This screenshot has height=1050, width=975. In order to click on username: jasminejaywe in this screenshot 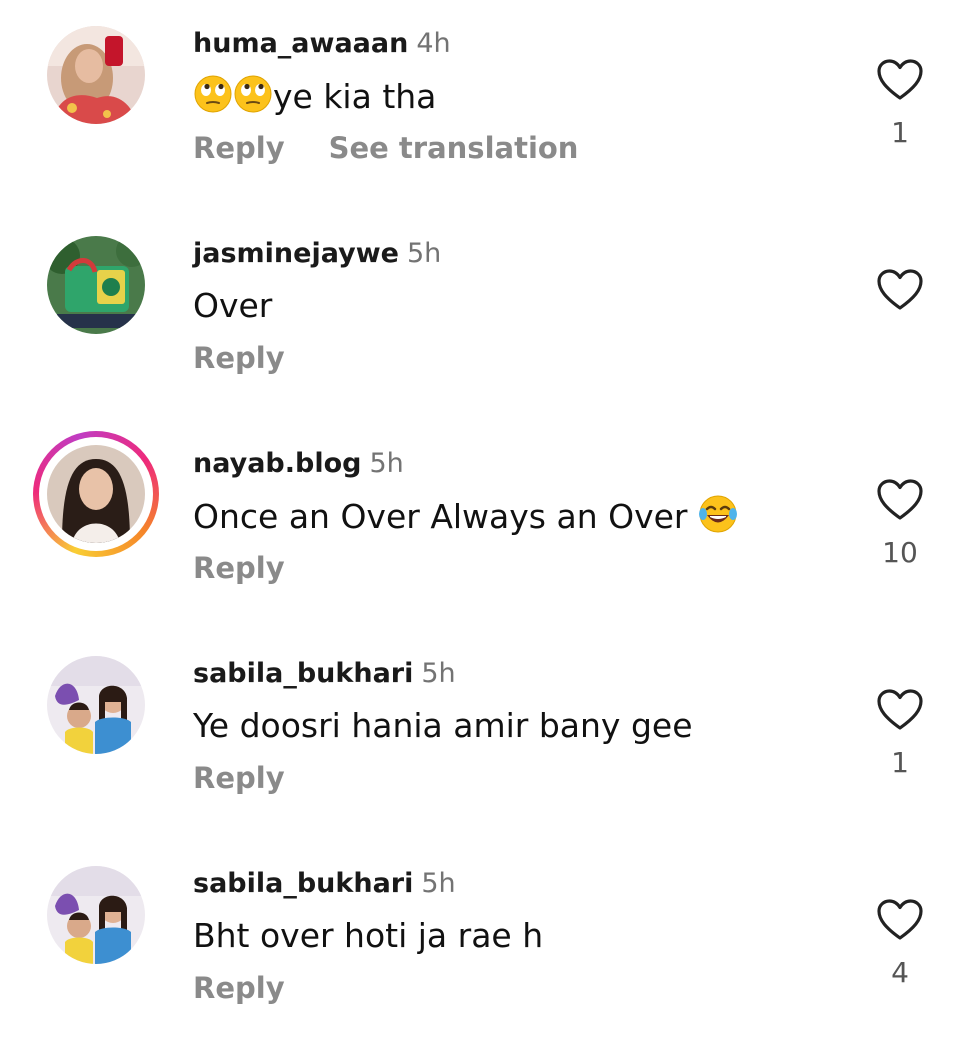, I will do `click(296, 253)`.